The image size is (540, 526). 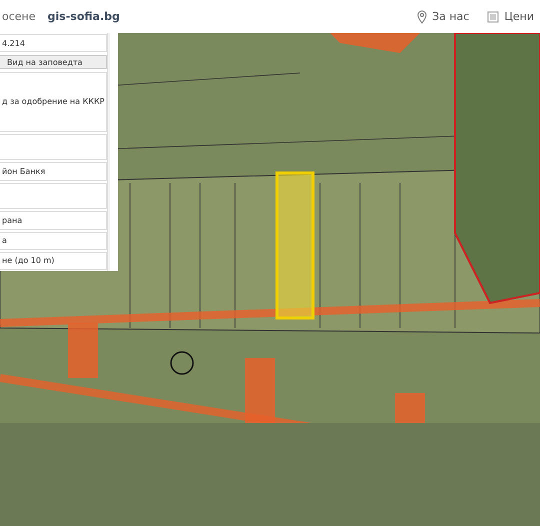 I want to click on nav-text: осене, so click(x=19, y=16).